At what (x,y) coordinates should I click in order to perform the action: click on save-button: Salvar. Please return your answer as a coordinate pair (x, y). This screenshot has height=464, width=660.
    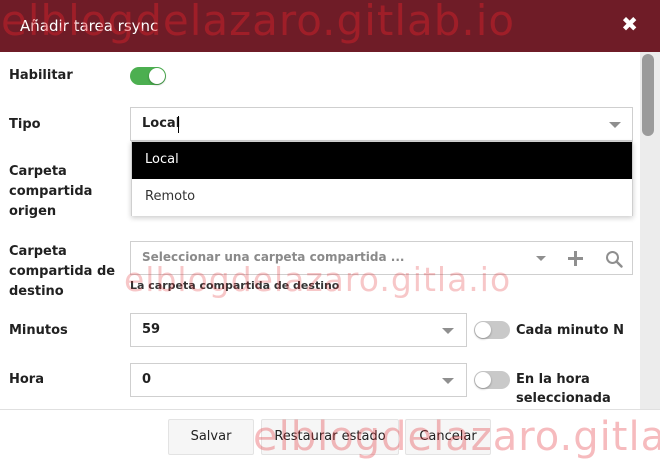
    Looking at the image, I should click on (211, 437).